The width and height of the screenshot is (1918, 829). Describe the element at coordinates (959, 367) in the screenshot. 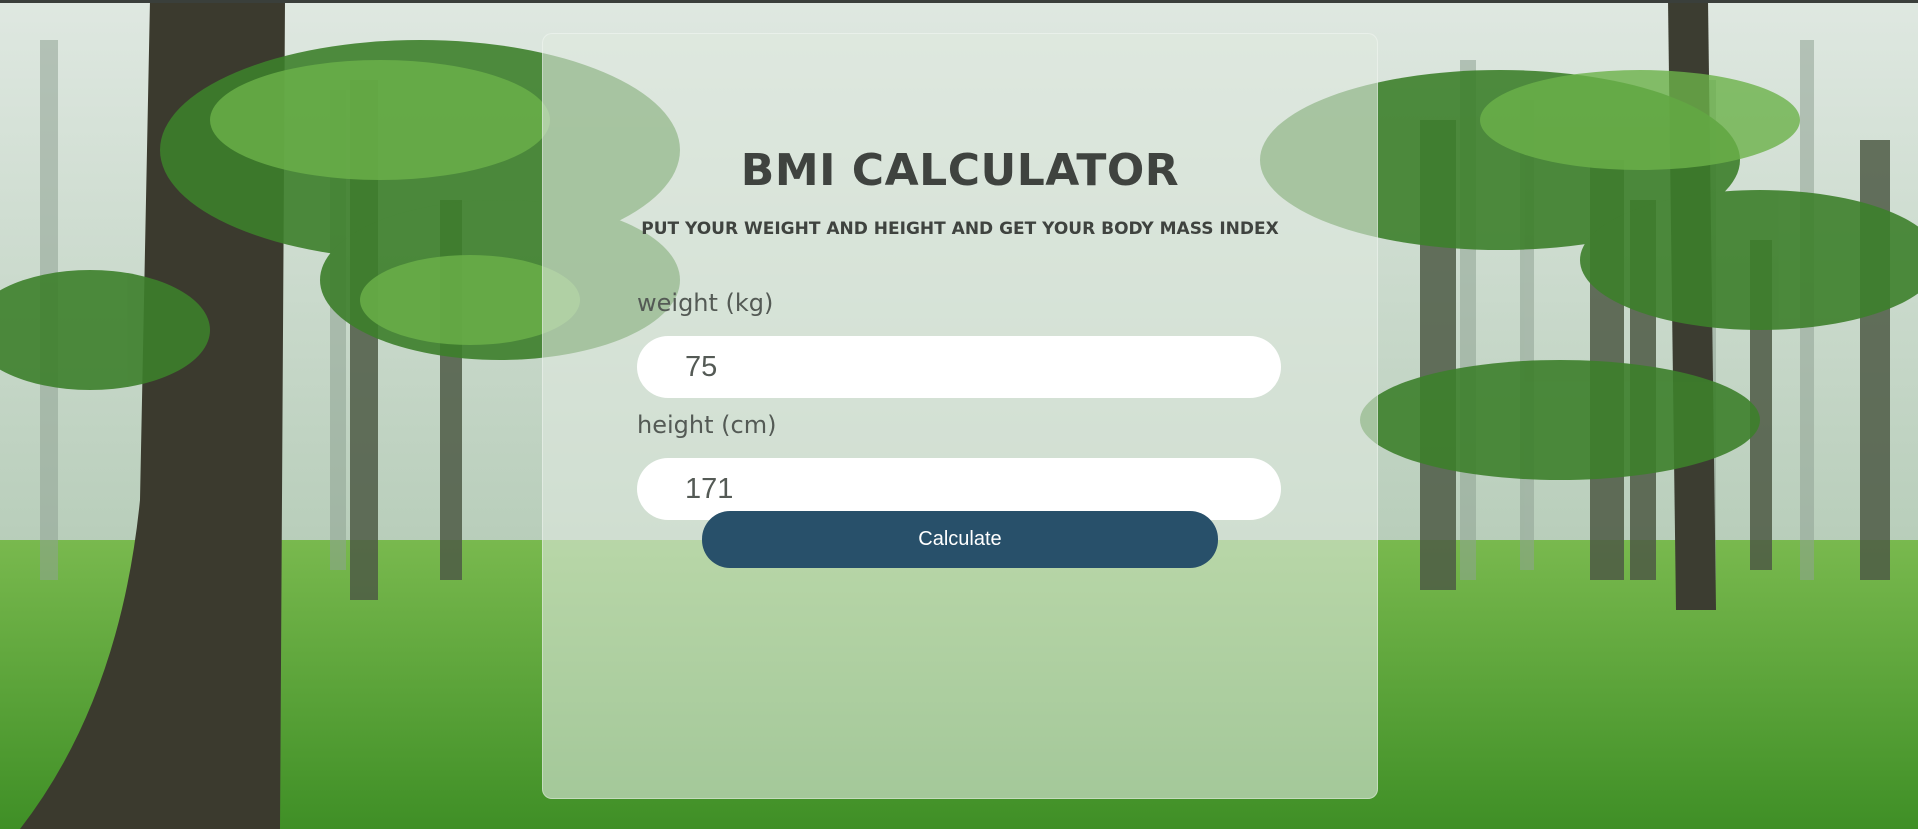

I see `weight-input` at that location.